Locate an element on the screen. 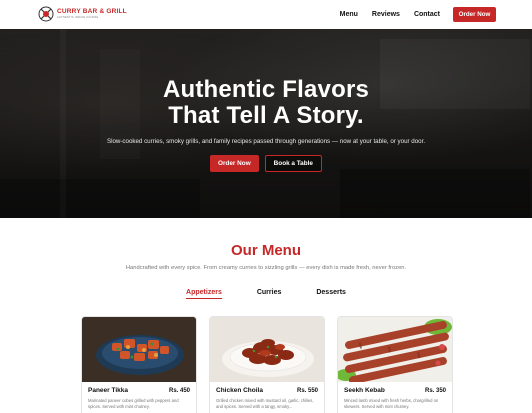  item-price: Rs. 550 is located at coordinates (307, 391).